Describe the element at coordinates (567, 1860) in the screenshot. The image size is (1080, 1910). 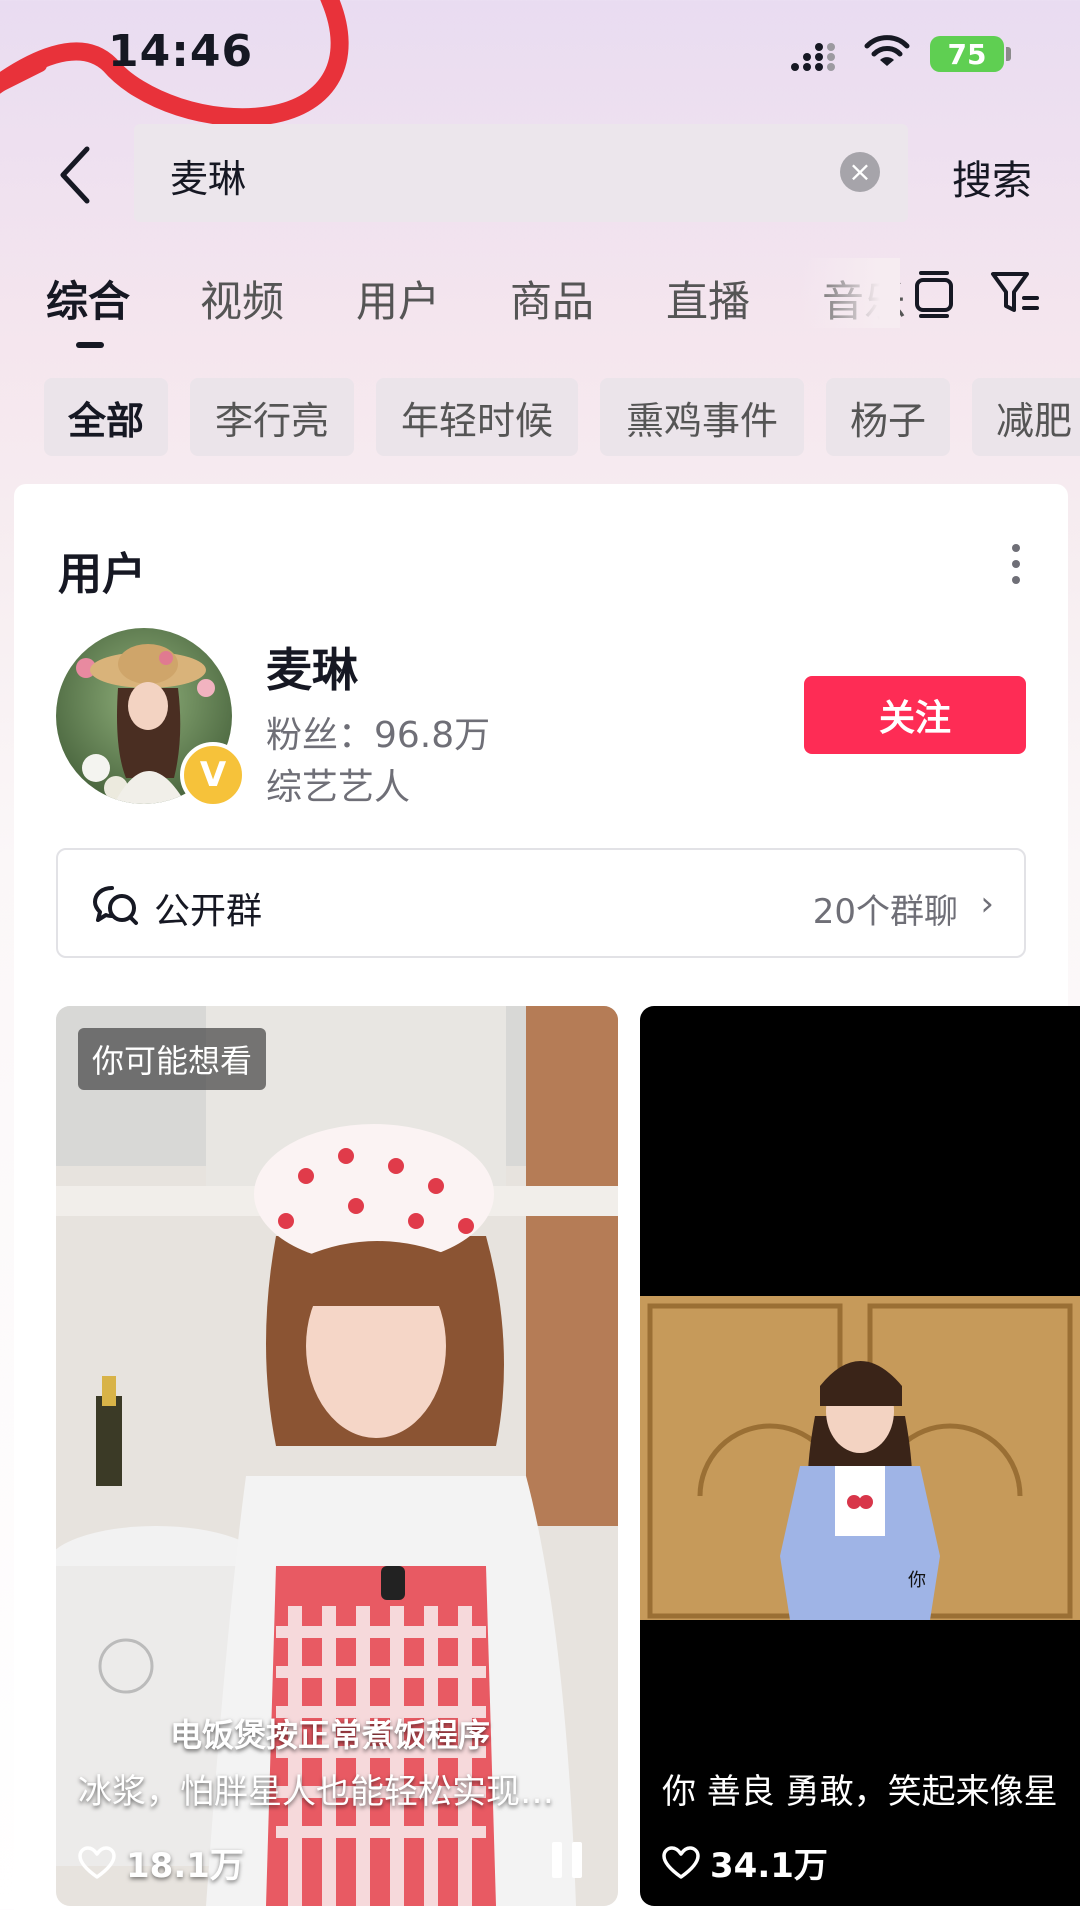
I see `pause-icon` at that location.